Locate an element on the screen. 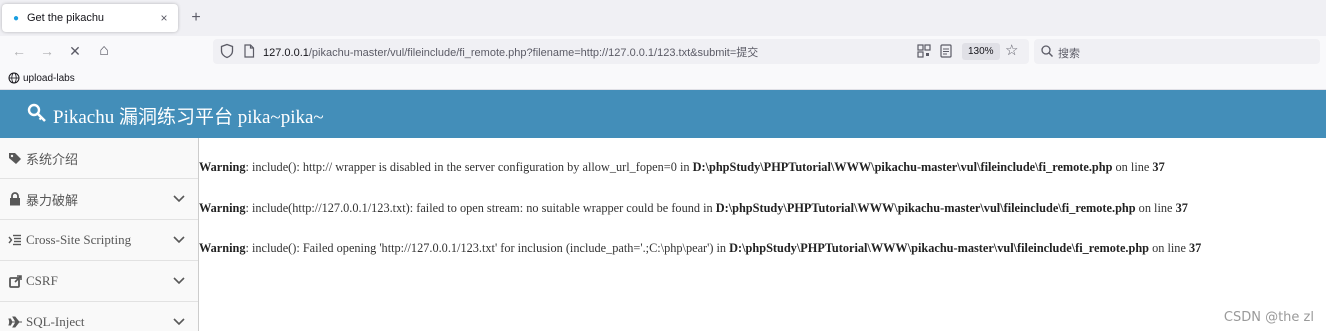 Image resolution: width=1326 pixels, height=331 pixels. tag-icon is located at coordinates (15, 158).